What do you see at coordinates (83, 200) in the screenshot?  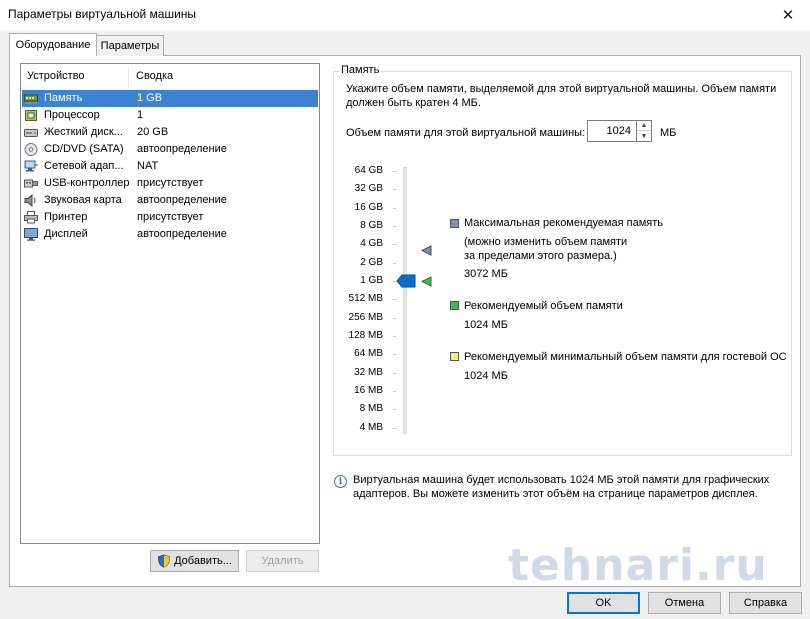 I see `device-name: Звуковая карта` at bounding box center [83, 200].